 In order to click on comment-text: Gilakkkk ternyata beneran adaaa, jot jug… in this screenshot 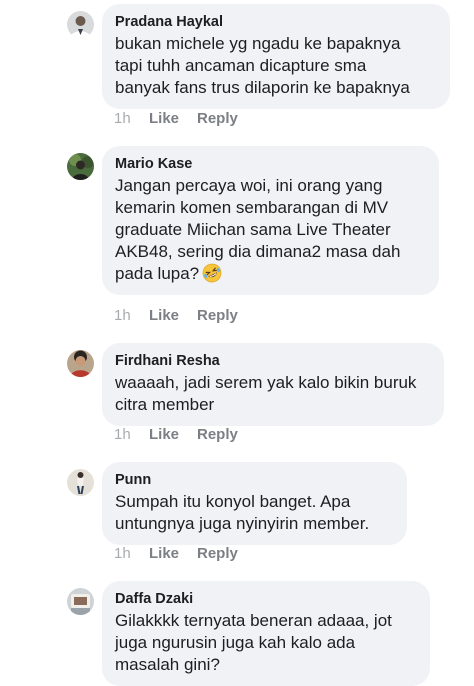, I will do `click(253, 642)`.